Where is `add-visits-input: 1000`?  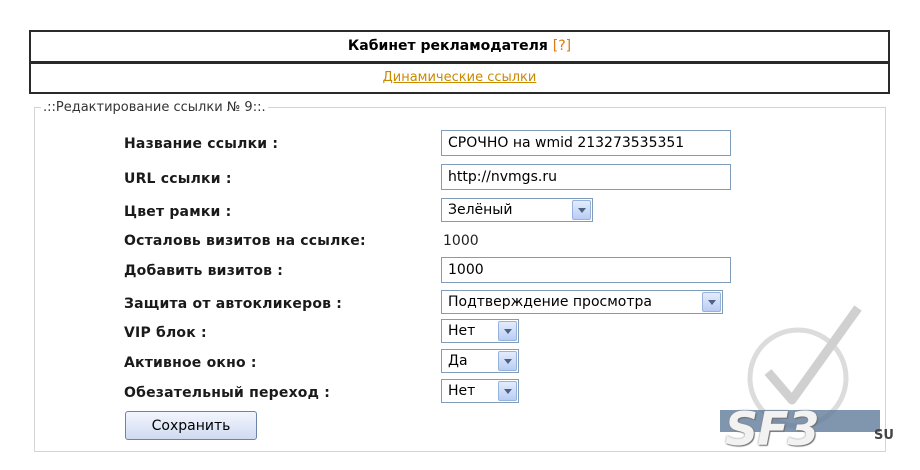
add-visits-input: 1000 is located at coordinates (586, 270).